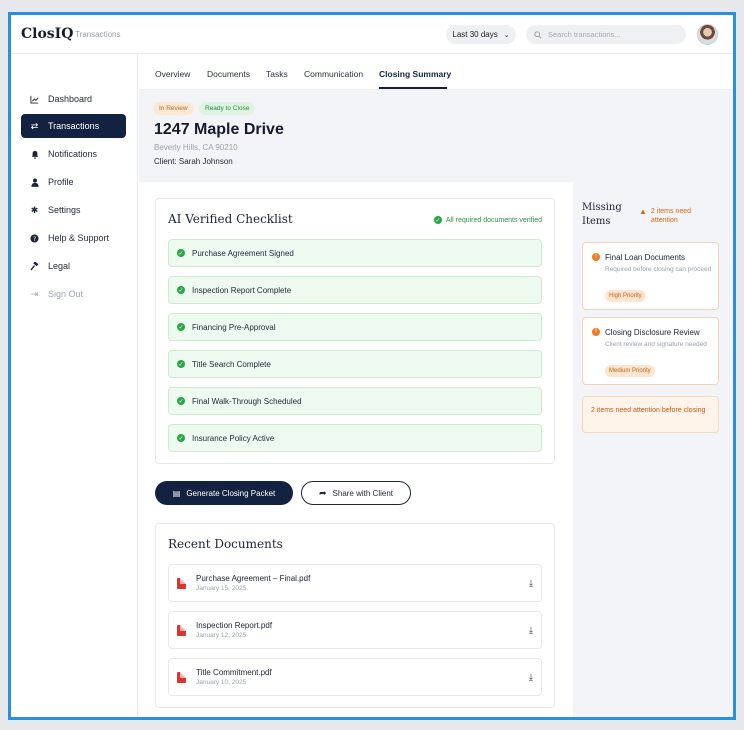  Describe the element at coordinates (707, 34) in the screenshot. I see `avatar` at that location.